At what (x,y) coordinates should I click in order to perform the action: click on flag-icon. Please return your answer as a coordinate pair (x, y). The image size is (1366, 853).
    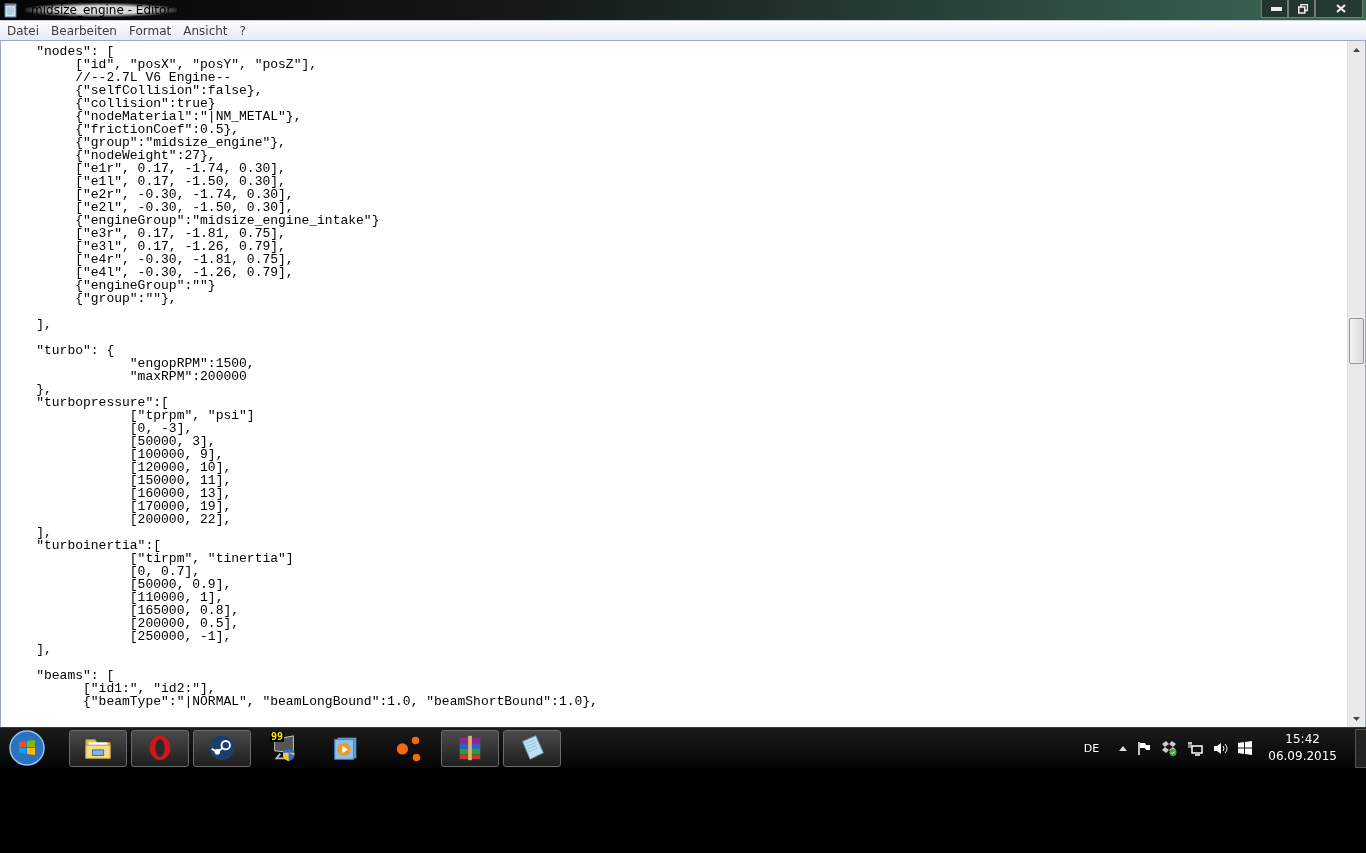
    Looking at the image, I should click on (1144, 748).